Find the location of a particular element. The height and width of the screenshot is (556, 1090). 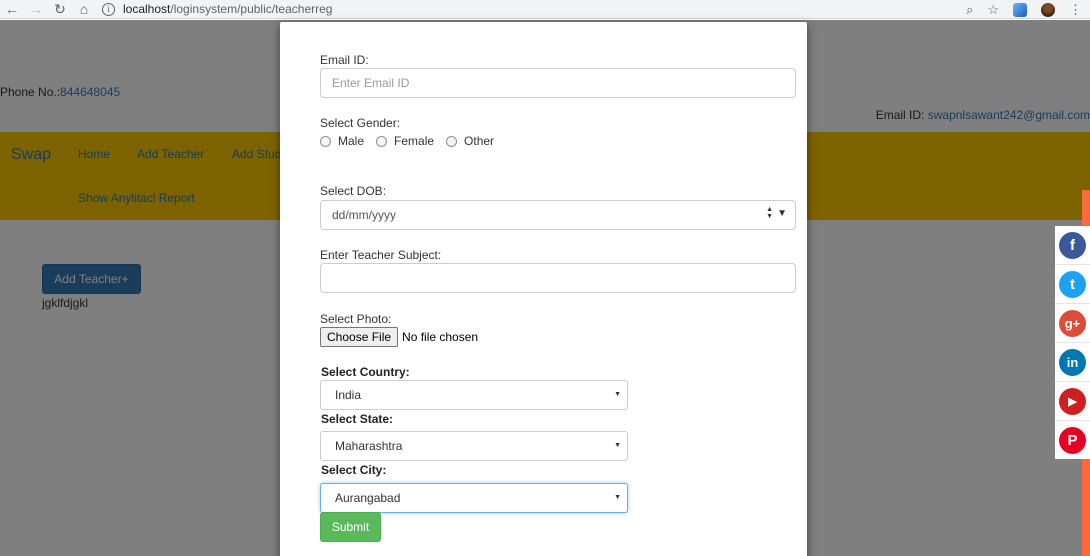

submit-button: Submit is located at coordinates (350, 527).